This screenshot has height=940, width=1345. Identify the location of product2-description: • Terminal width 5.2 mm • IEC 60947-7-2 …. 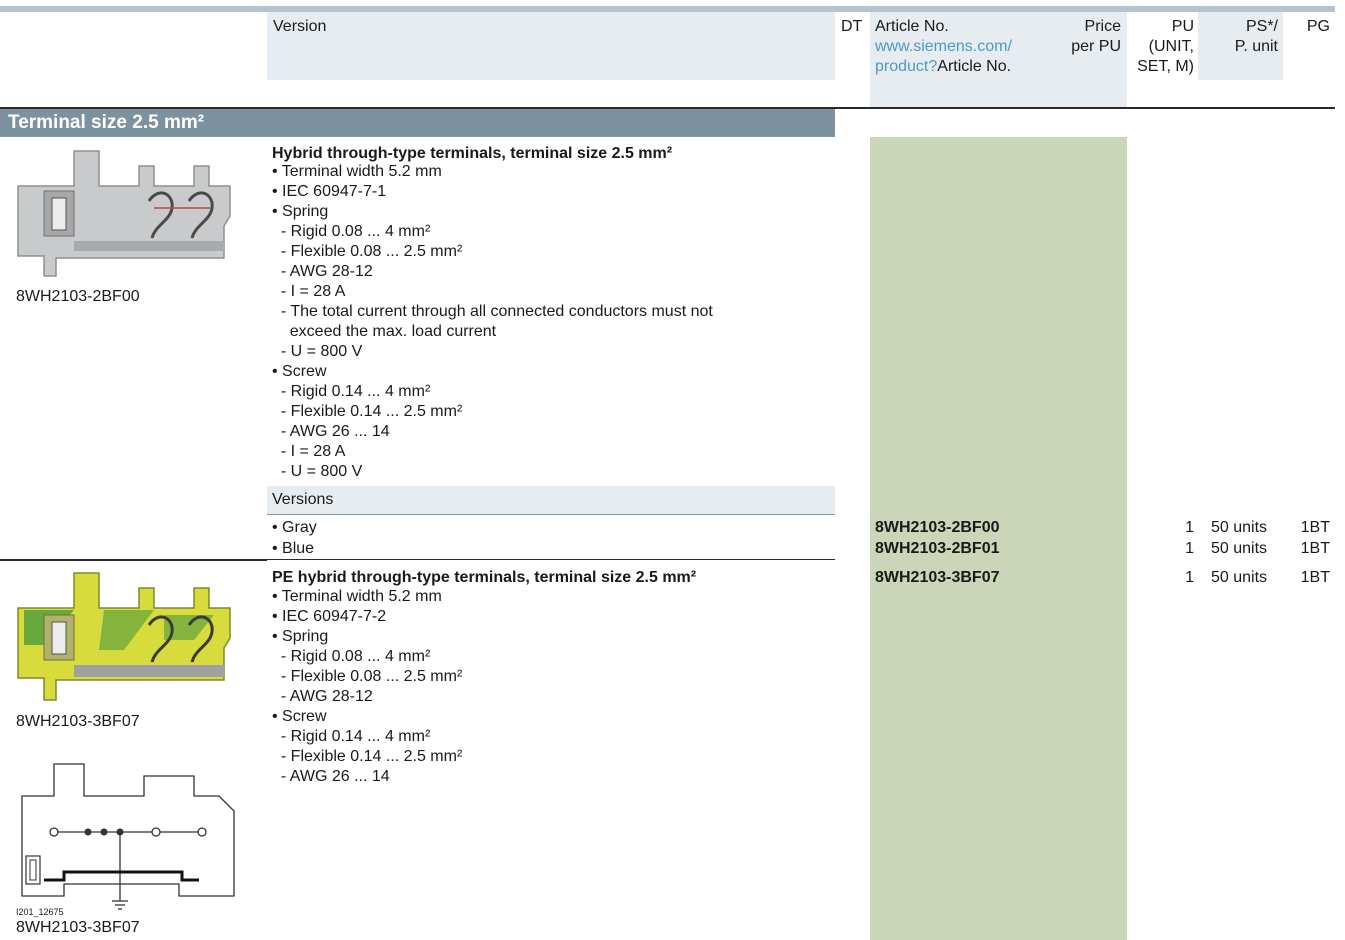
(367, 687).